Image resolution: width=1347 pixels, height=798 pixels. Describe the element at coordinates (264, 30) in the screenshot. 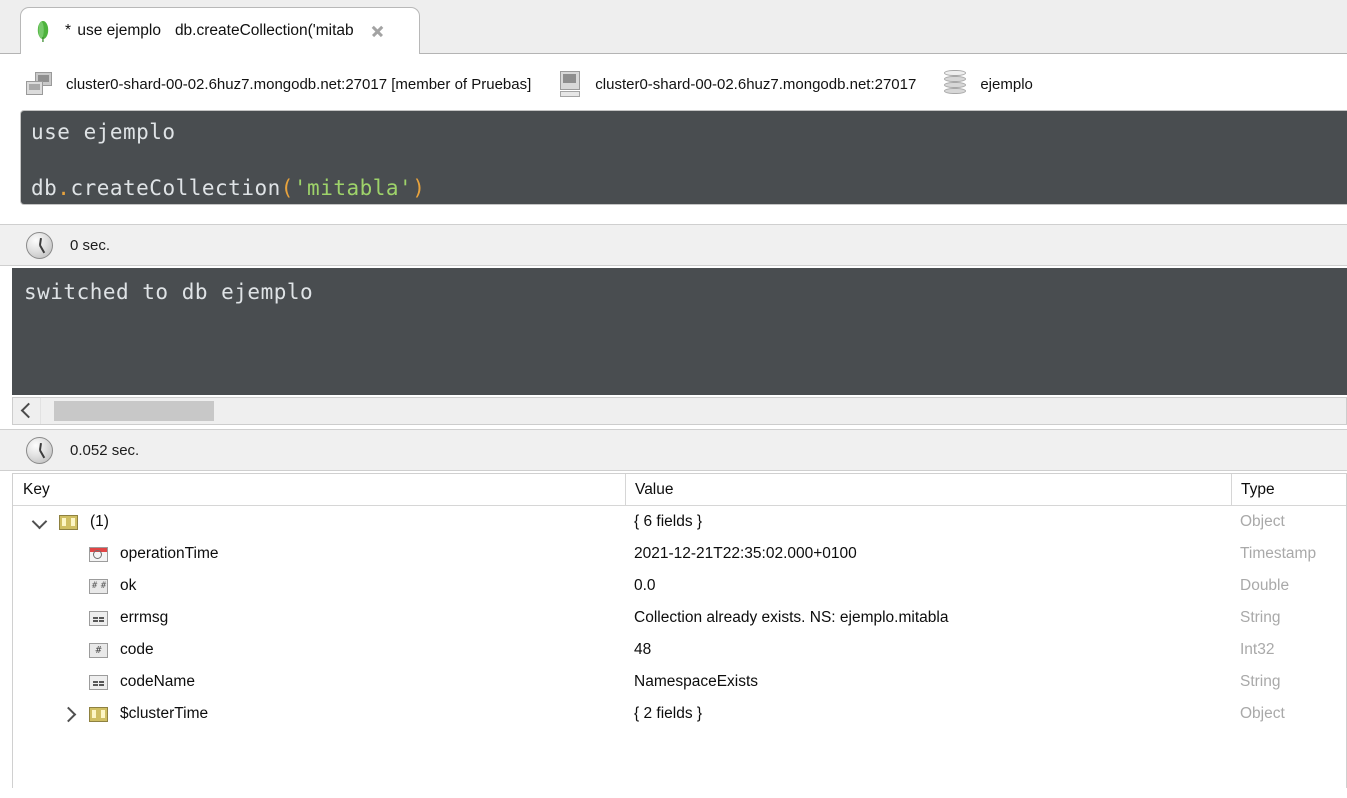

I see `tab-title-part2: db.createCollection('mitab` at that location.